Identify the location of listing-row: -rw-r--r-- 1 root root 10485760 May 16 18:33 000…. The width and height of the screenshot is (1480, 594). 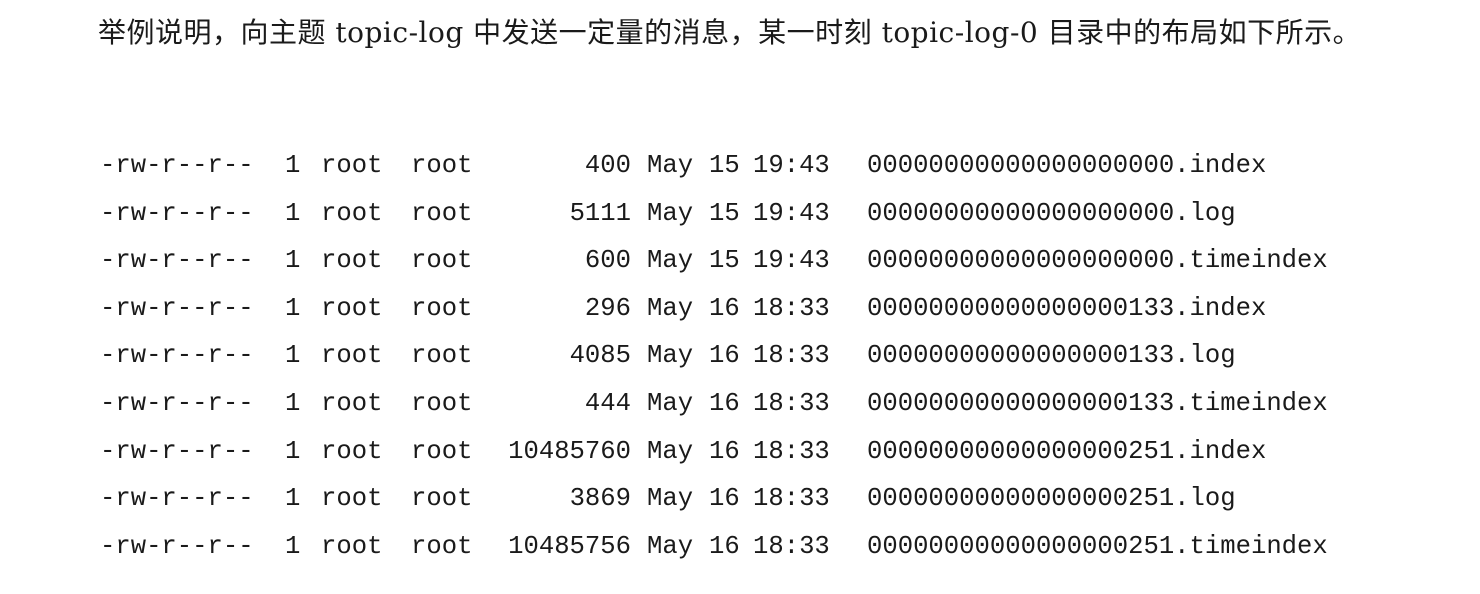
(753, 452).